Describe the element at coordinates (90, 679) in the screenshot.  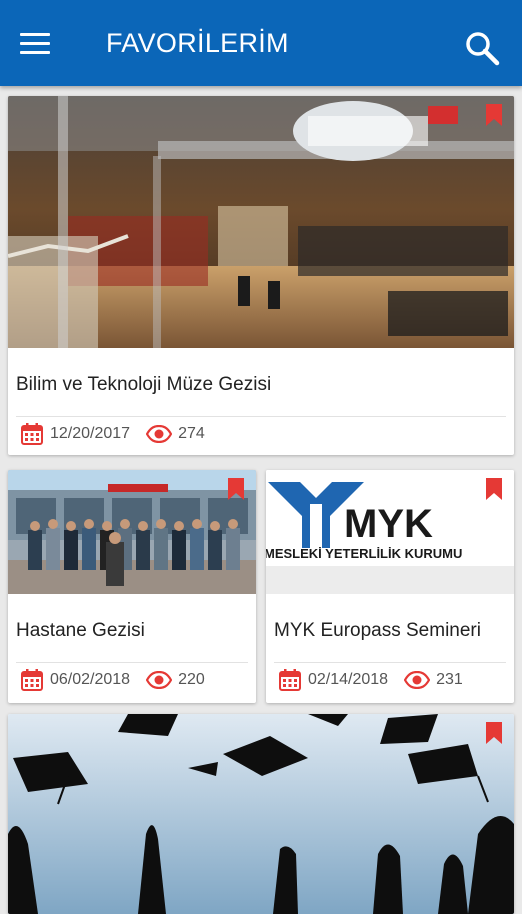
I see `card-date: 06/02/2018` at that location.